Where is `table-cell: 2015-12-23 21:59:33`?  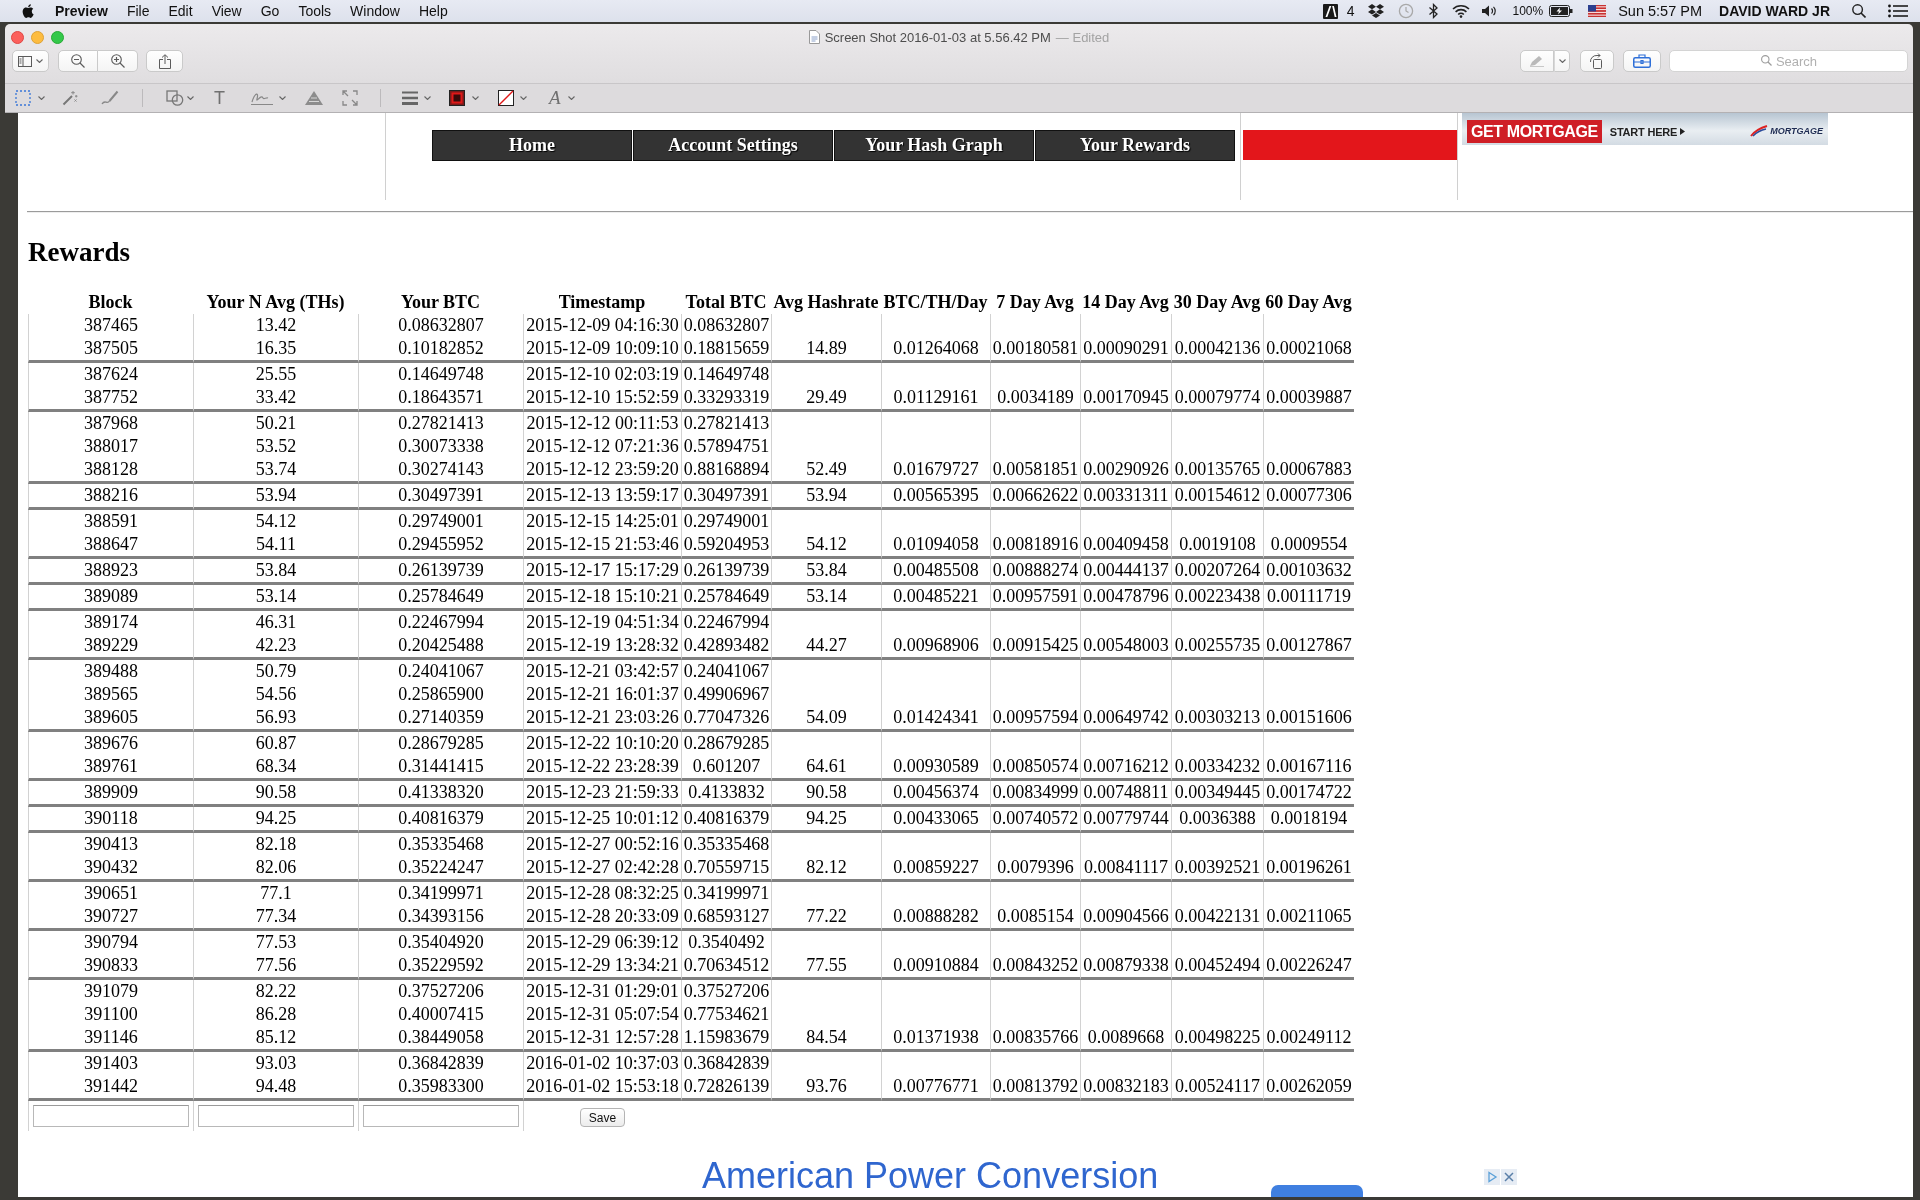
table-cell: 2015-12-23 21:59:33 is located at coordinates (602, 794).